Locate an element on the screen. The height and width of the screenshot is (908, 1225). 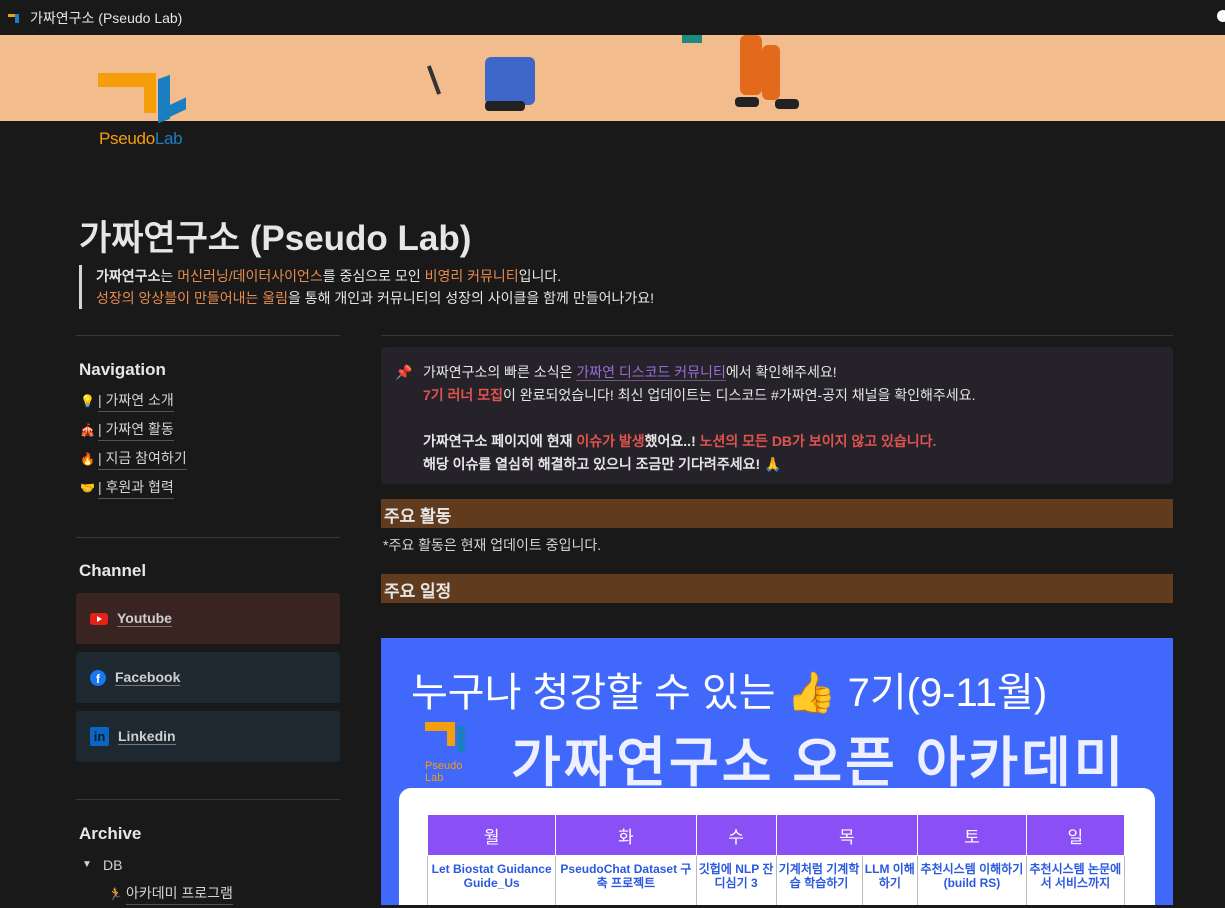
nav-item-join: 🔥 | 지금 참여하기 is located at coordinates (208, 458).